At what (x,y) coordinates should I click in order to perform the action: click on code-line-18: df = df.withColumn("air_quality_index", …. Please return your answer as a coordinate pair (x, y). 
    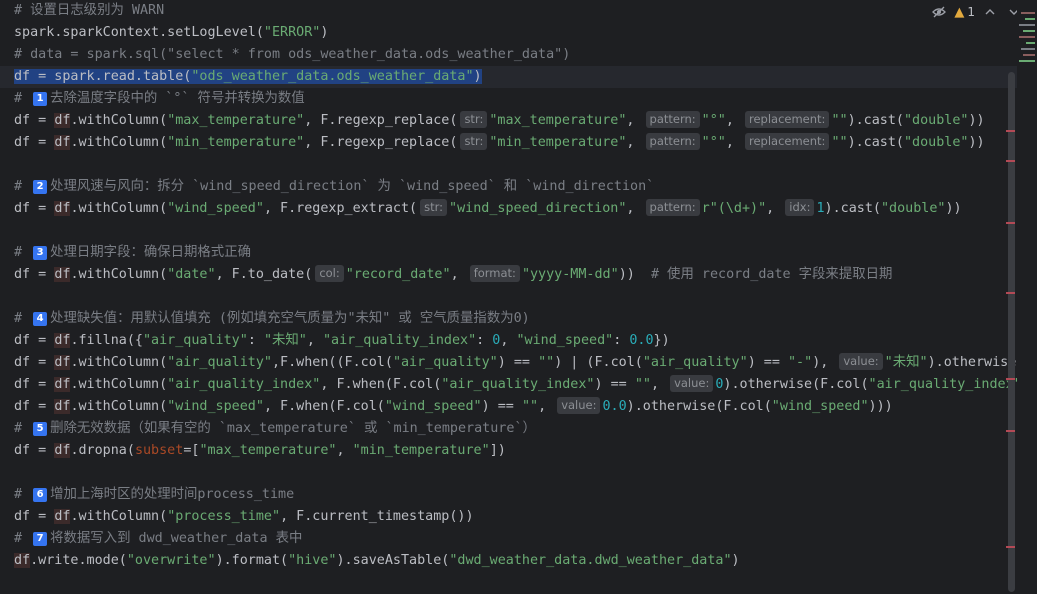
    Looking at the image, I should click on (515, 385).